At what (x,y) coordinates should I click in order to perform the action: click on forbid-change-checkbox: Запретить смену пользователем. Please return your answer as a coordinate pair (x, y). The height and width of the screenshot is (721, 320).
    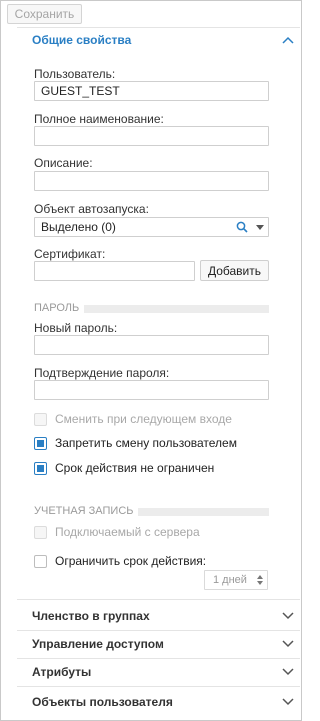
    Looking at the image, I should click on (135, 443).